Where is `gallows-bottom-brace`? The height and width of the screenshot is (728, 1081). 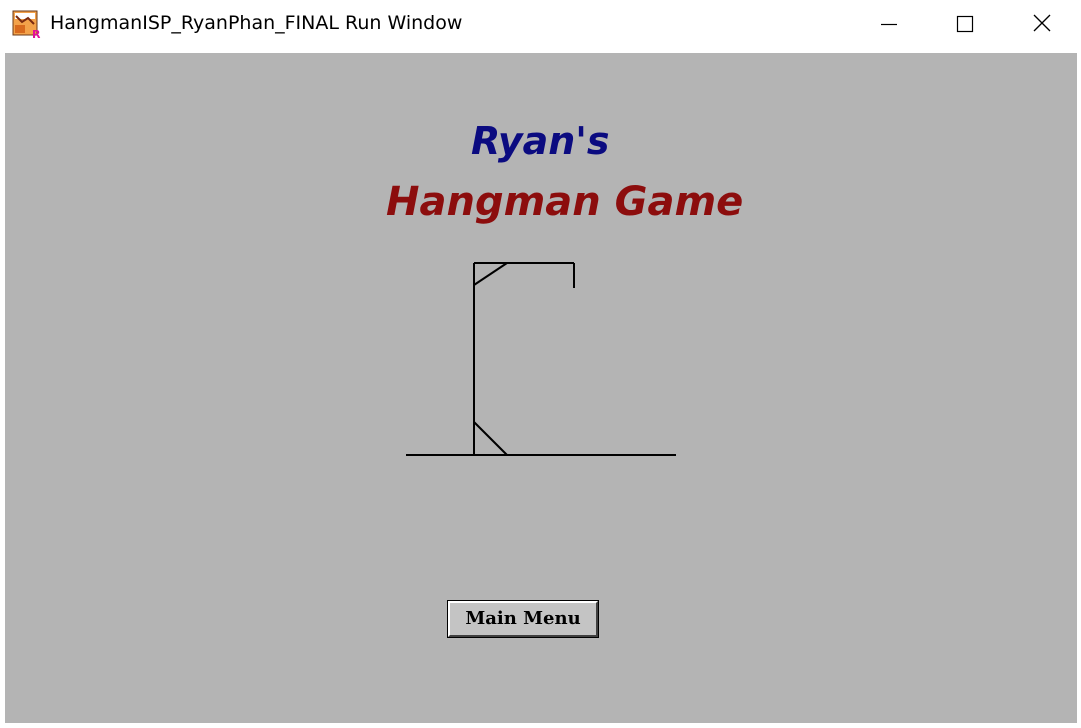 gallows-bottom-brace is located at coordinates (490, 438).